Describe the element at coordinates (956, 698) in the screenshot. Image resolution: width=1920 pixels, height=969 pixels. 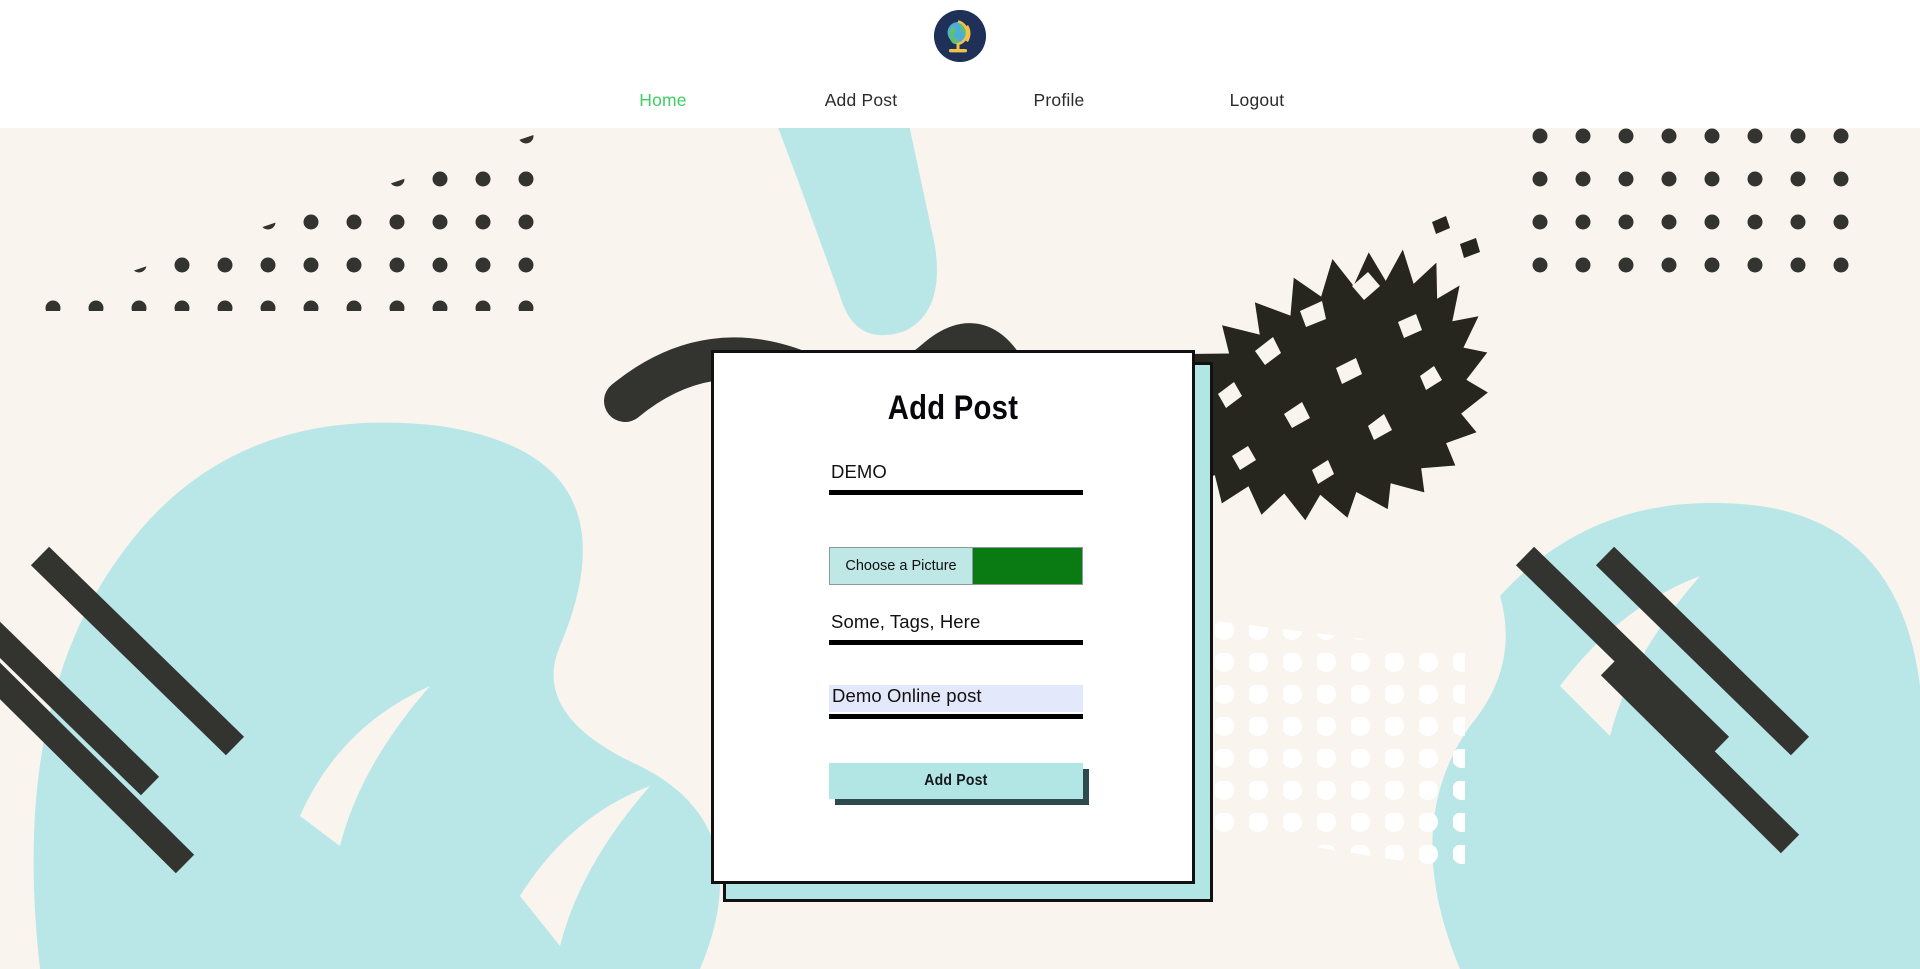
I see `post-body-input` at that location.